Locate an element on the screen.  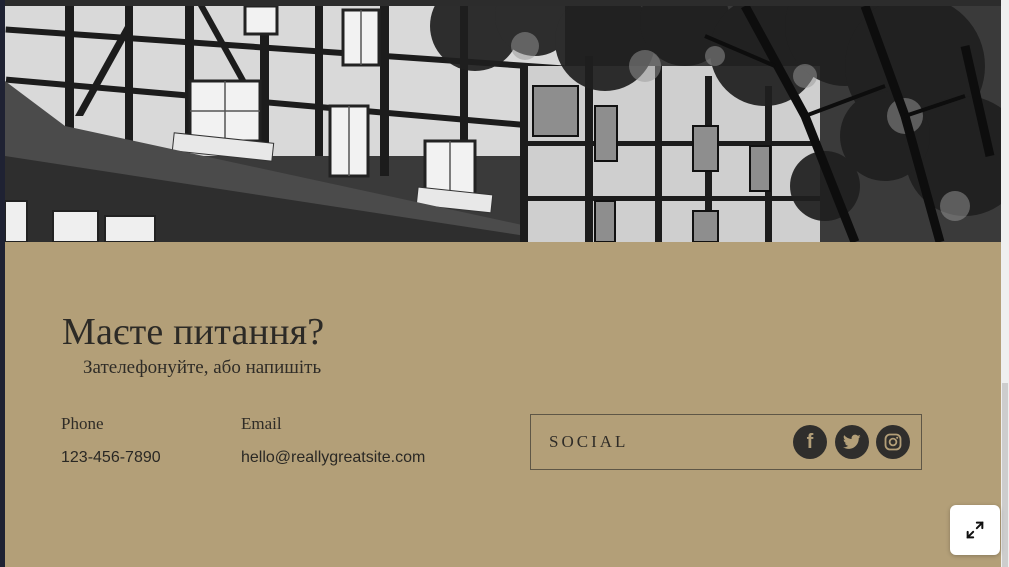
phone-number: 123-456-7890 is located at coordinates (111, 458).